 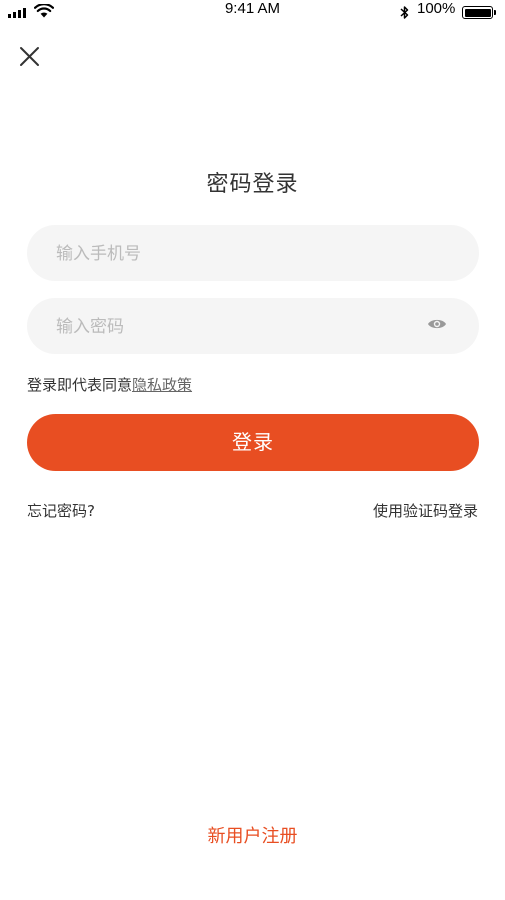 I want to click on close-icon, so click(x=29, y=56).